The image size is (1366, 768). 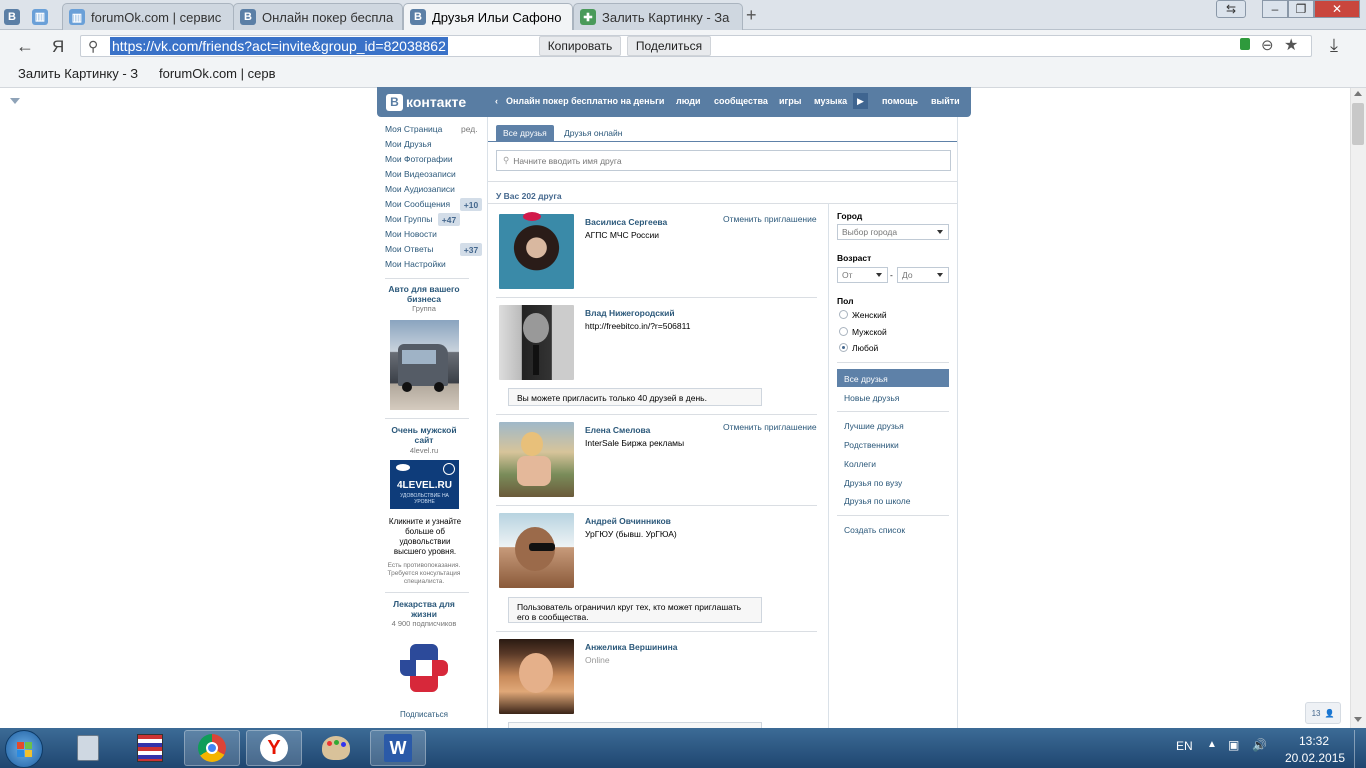 I want to click on taskbar-archive, so click(x=150, y=748).